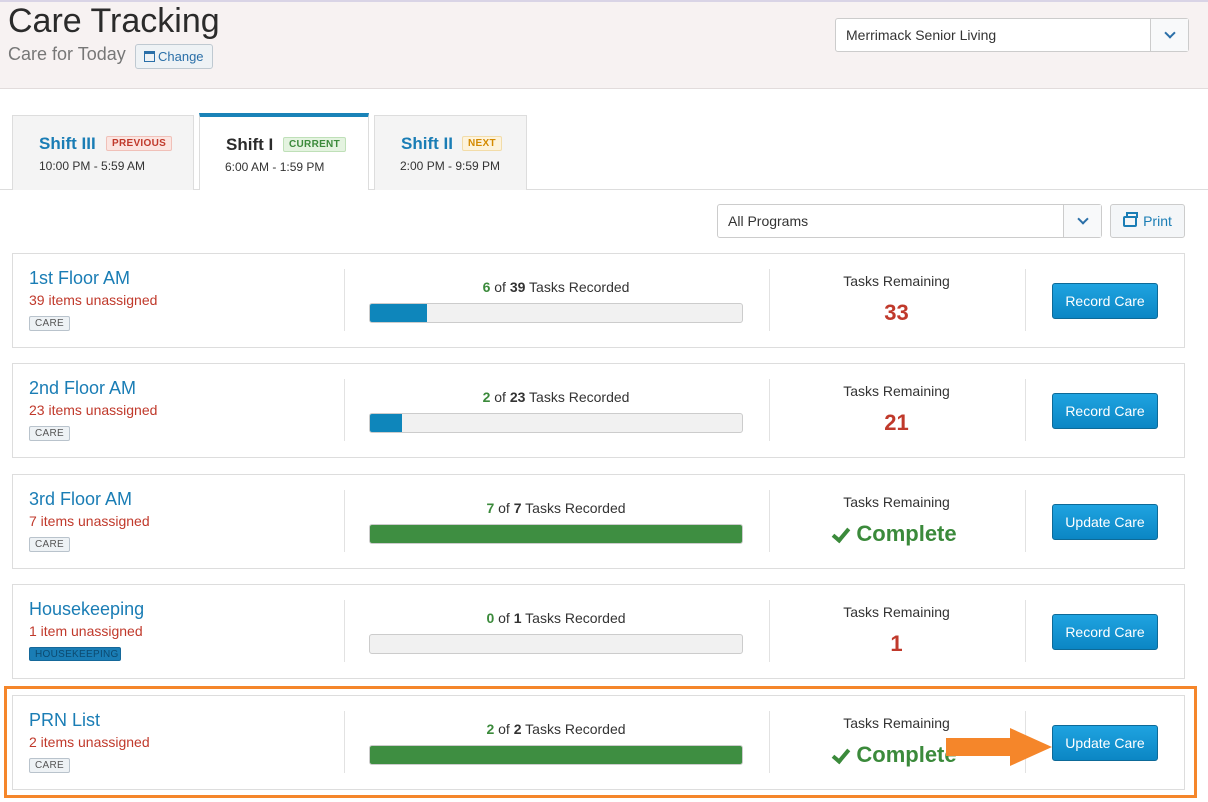 Image resolution: width=1208 pixels, height=802 pixels. I want to click on tasks-done-count: 0, so click(490, 618).